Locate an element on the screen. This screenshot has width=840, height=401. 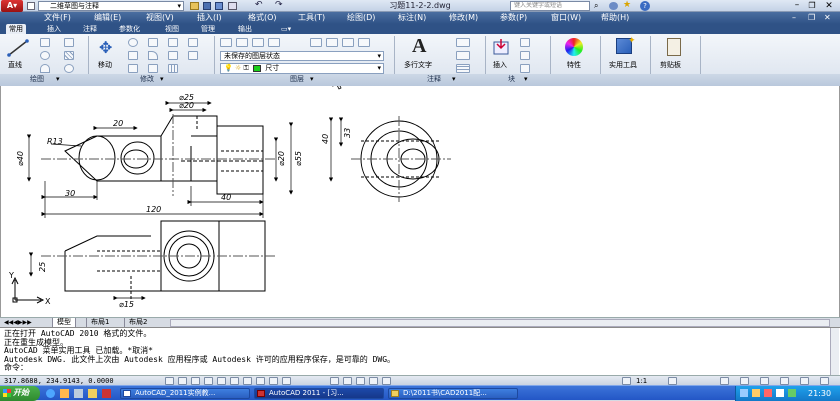
workspace-switch-icon is located at coordinates (724, 381).